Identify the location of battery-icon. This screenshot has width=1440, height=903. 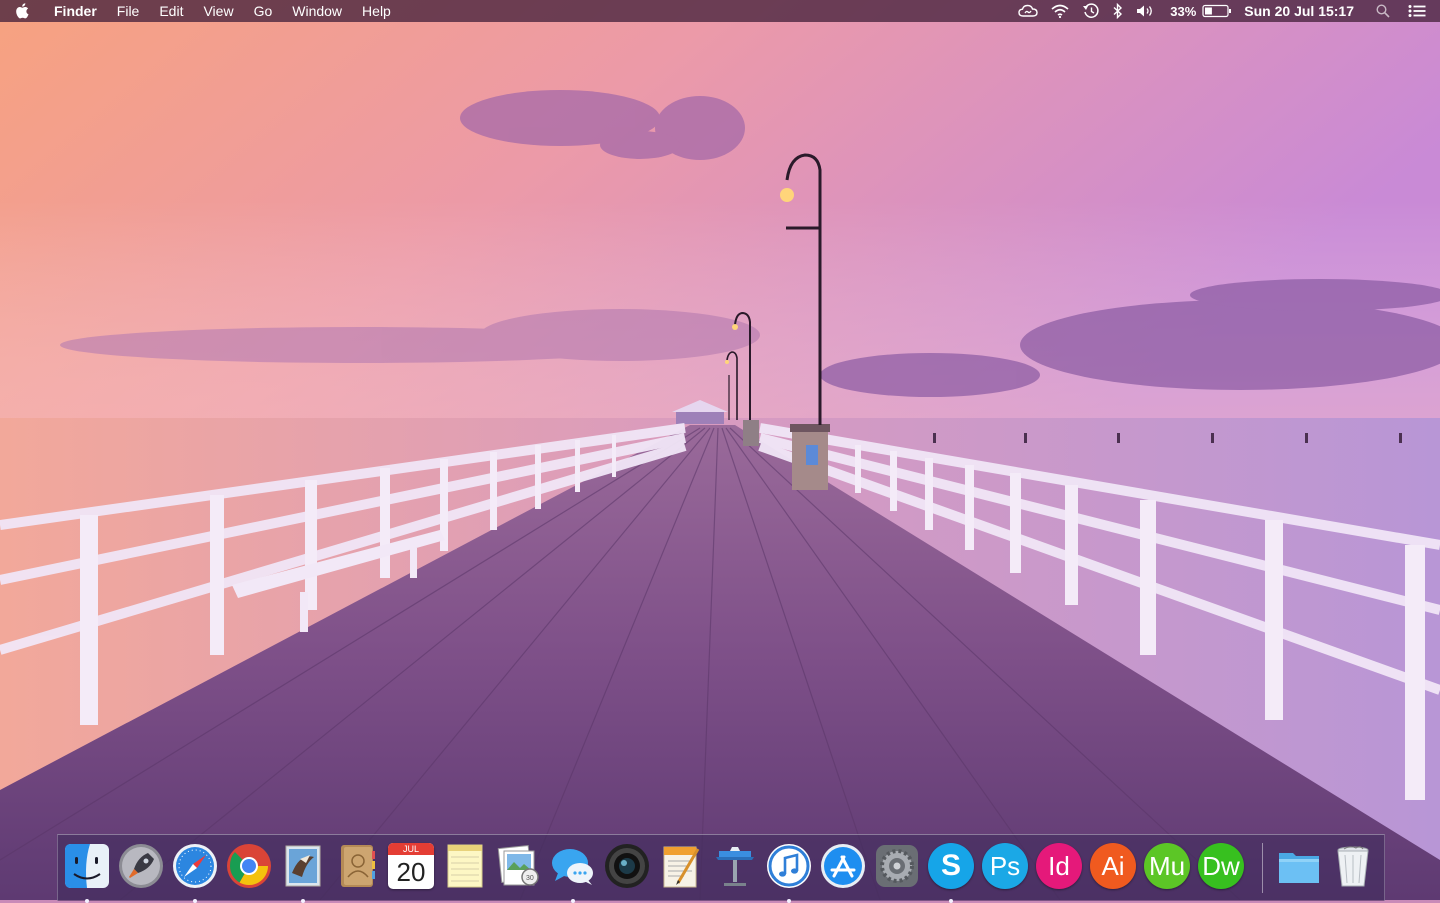
(1219, 11).